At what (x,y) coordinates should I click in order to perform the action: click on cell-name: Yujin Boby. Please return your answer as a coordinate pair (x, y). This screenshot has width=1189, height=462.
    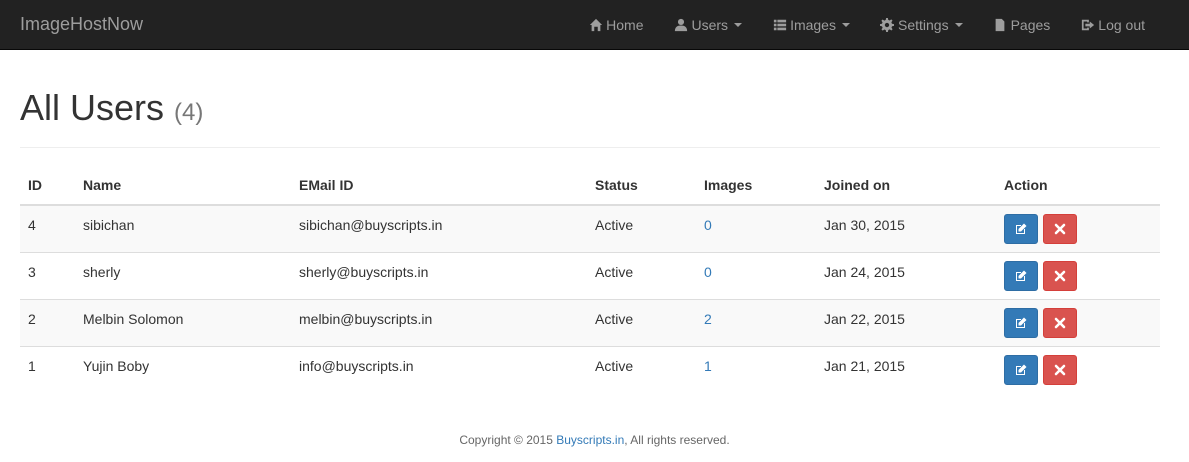
    Looking at the image, I should click on (183, 369).